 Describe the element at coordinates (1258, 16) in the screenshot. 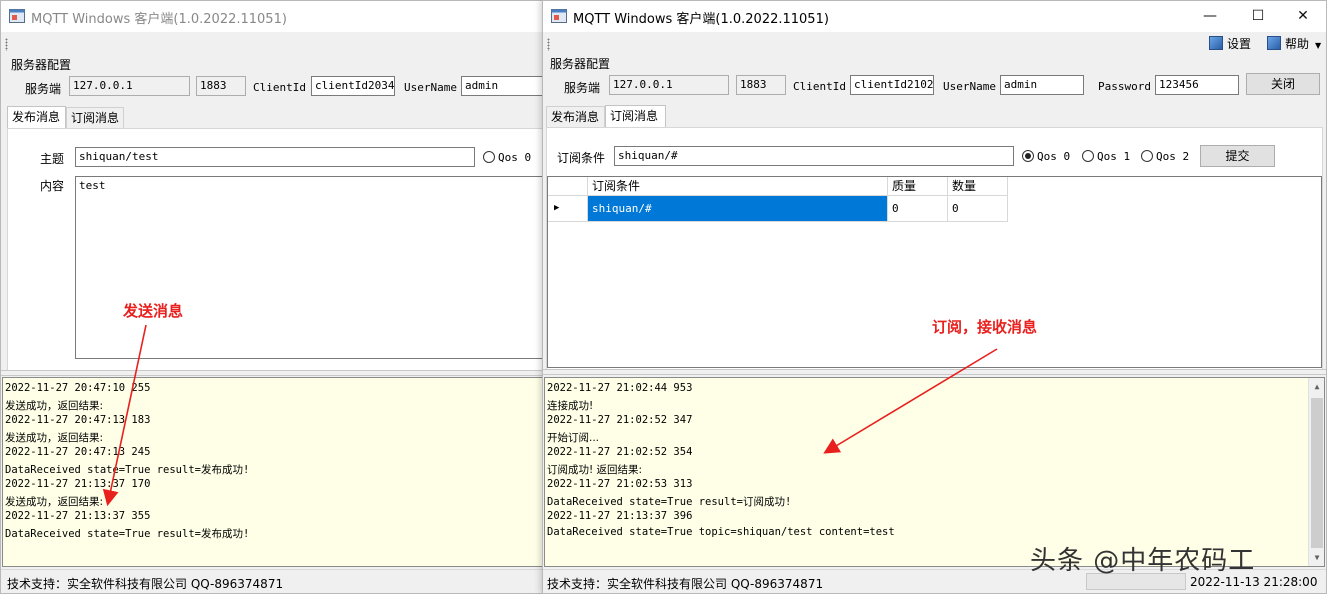

I see `maximize-icon: ☐` at that location.